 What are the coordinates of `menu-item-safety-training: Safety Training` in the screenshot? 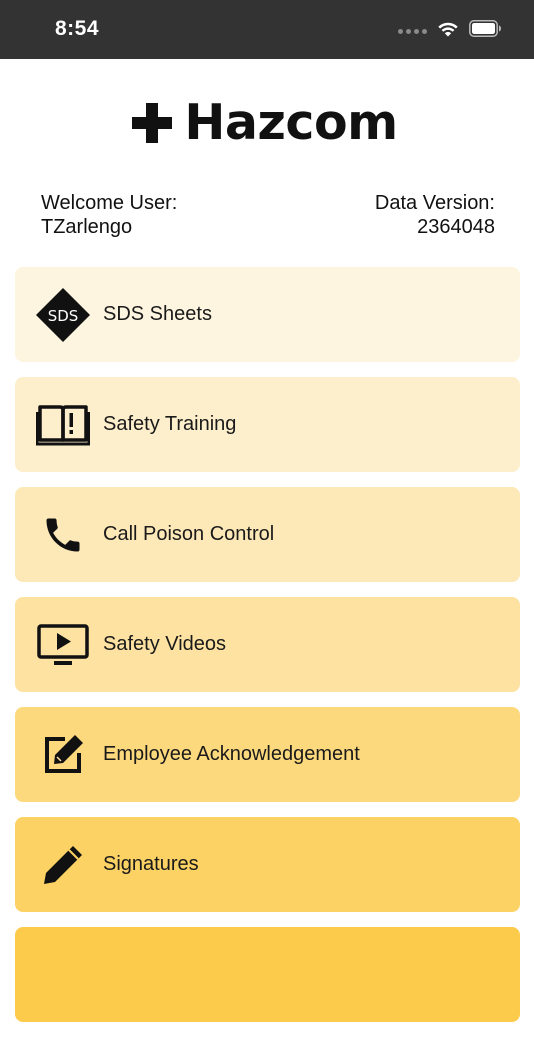 It's located at (267, 424).